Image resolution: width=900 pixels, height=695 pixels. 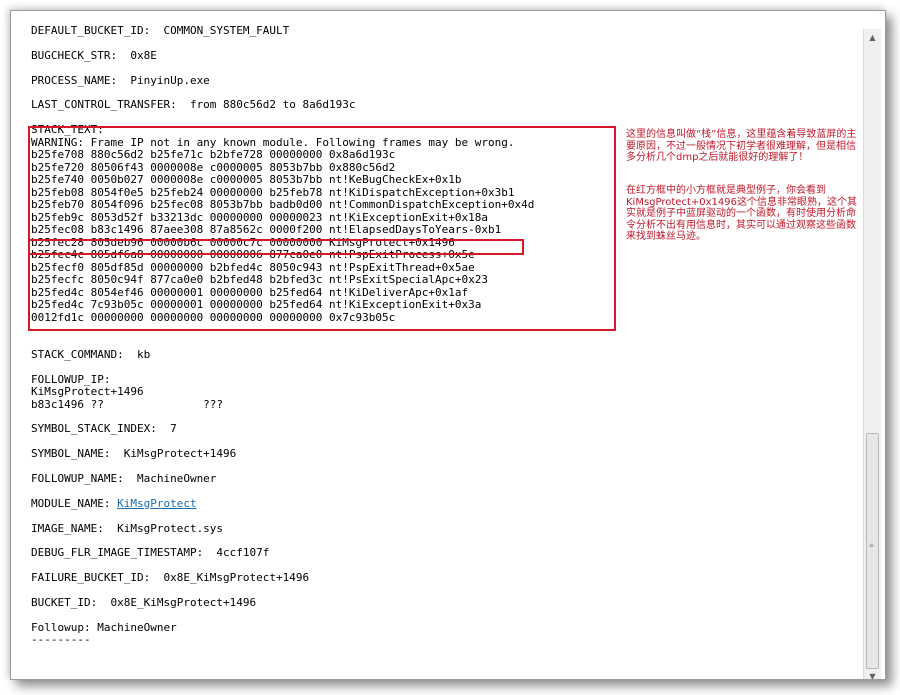 I want to click on followup-ip-disasm: b83c1496 ?? ???, so click(x=127, y=404).